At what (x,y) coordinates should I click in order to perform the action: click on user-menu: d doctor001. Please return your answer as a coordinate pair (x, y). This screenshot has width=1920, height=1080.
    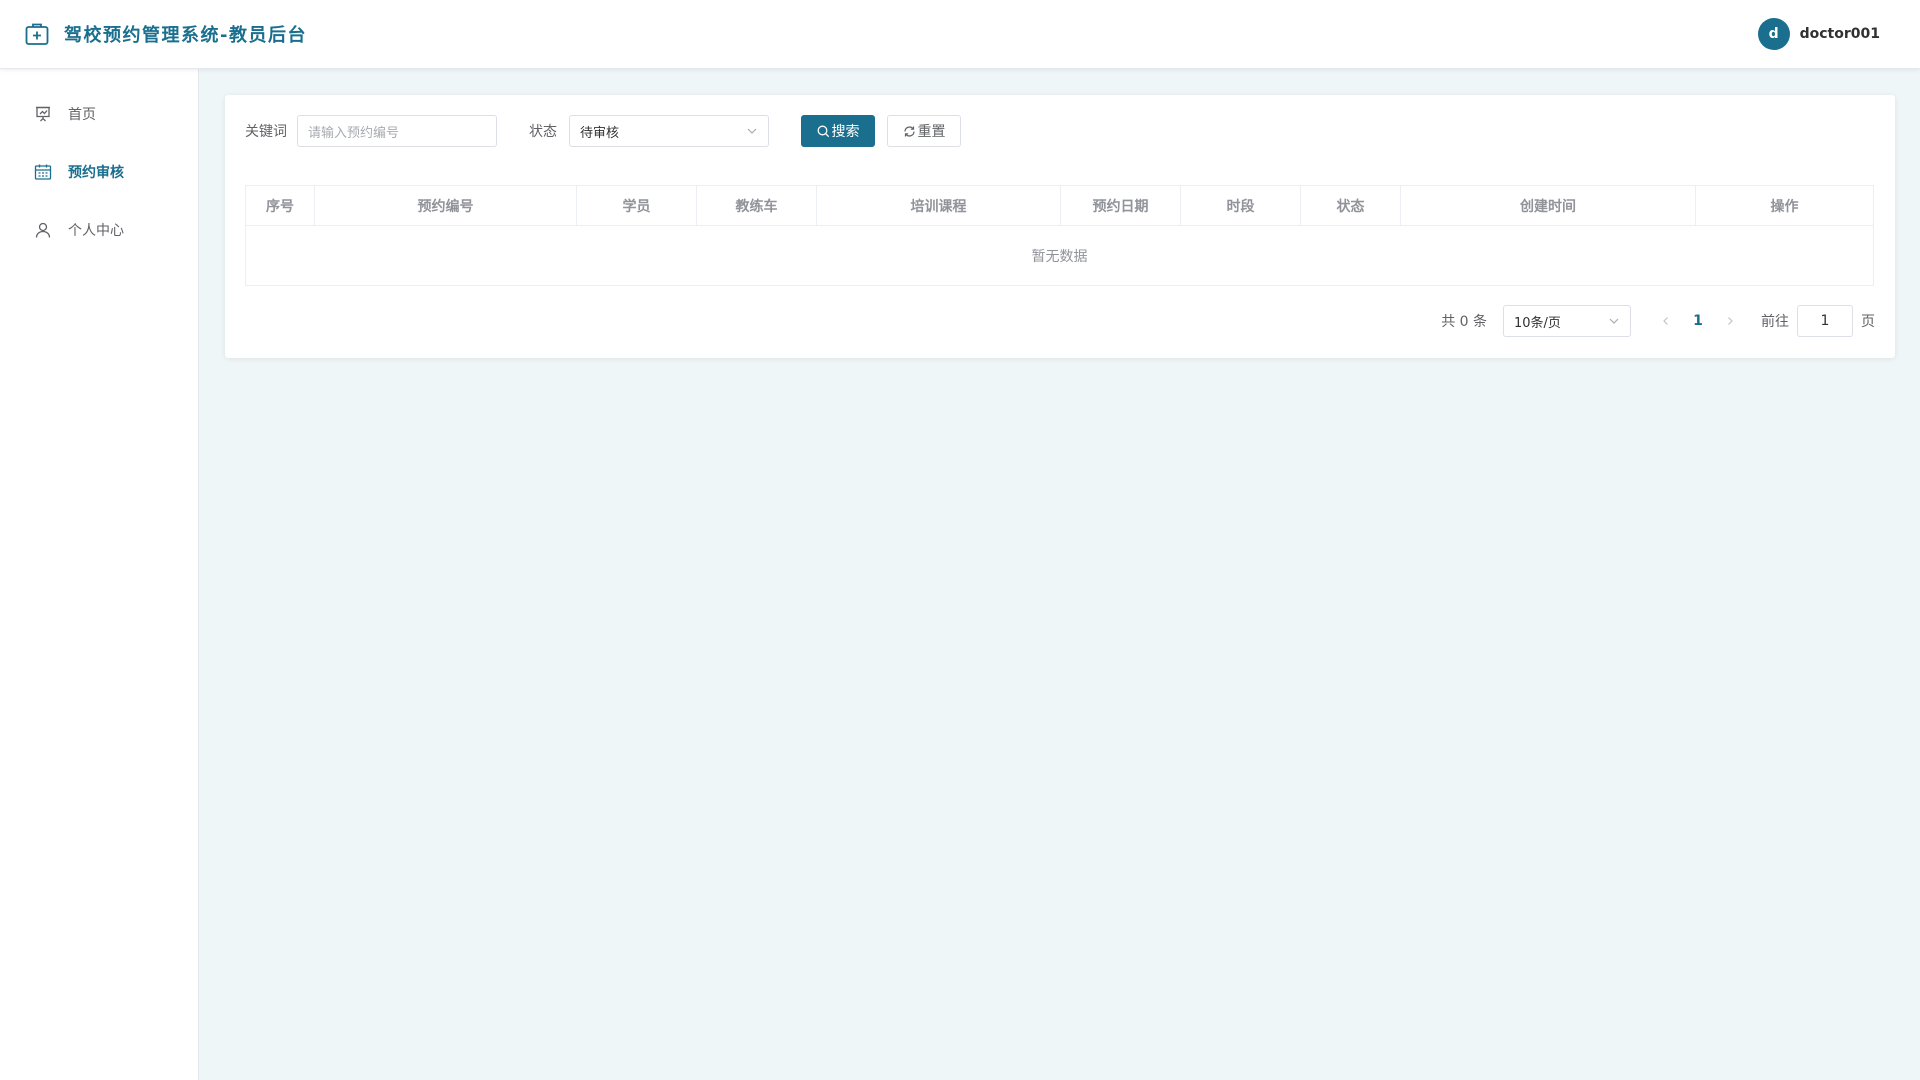
    Looking at the image, I should click on (1818, 34).